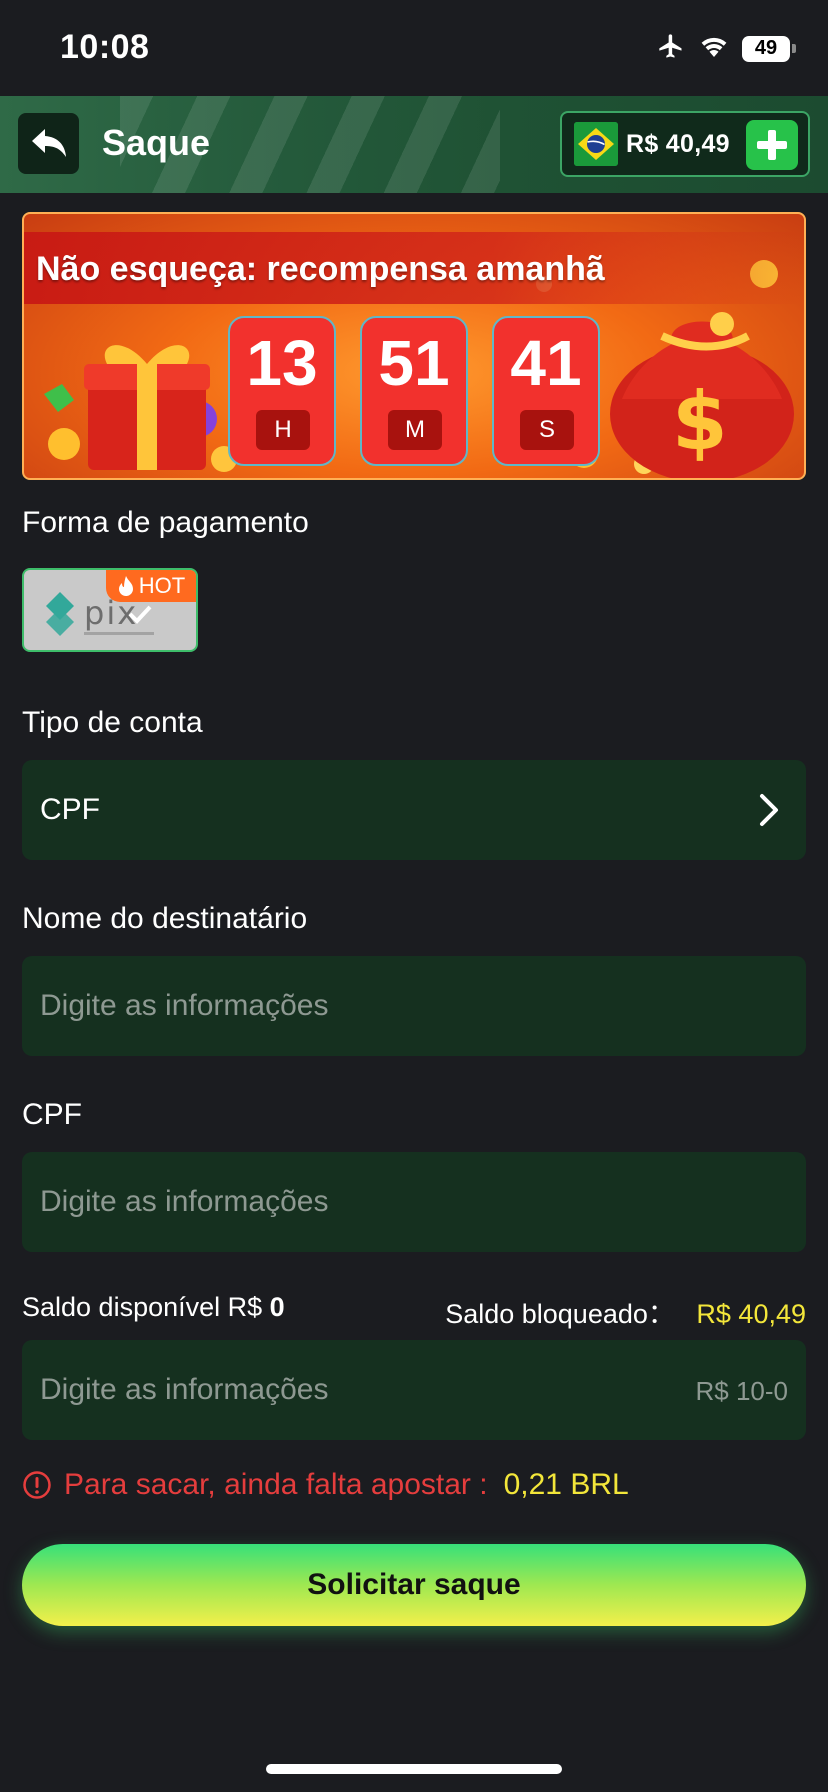 The height and width of the screenshot is (1792, 828). I want to click on request-withdraw-button: Solicitar saque, so click(414, 1585).